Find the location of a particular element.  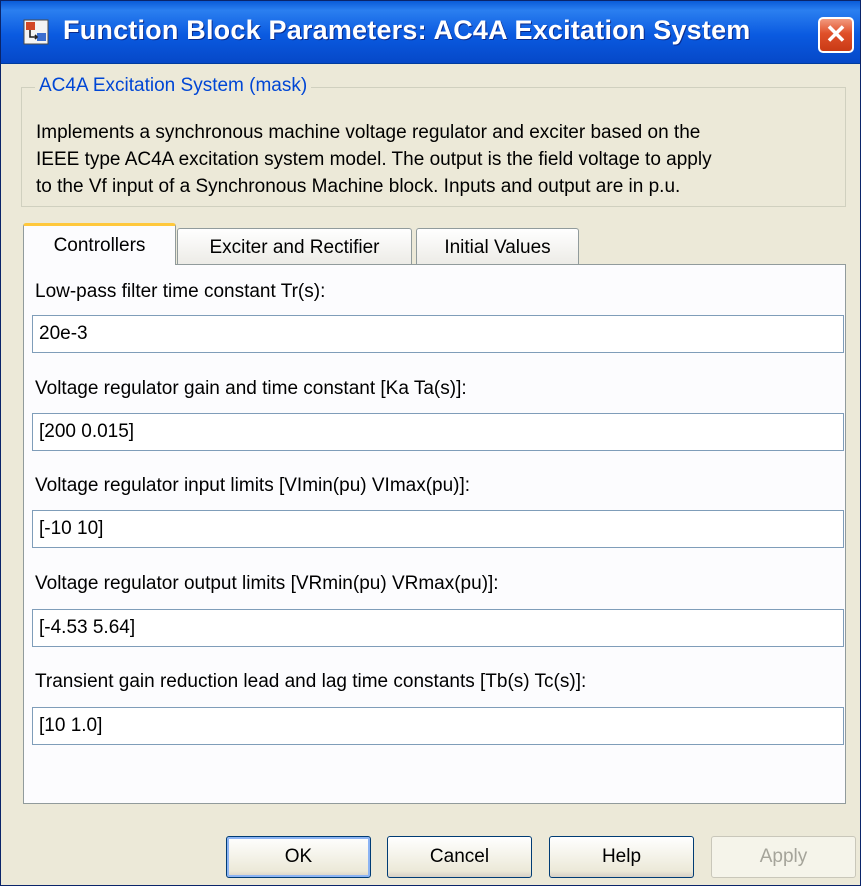

tab-controllers: Controllers is located at coordinates (99, 244).